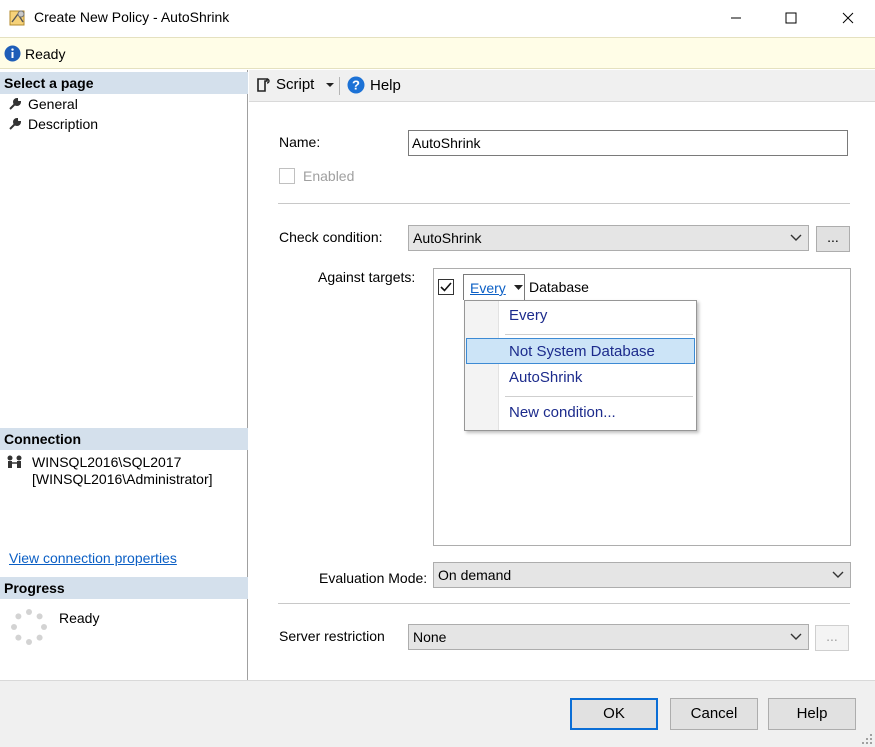  I want to click on maximize-button, so click(791, 18).